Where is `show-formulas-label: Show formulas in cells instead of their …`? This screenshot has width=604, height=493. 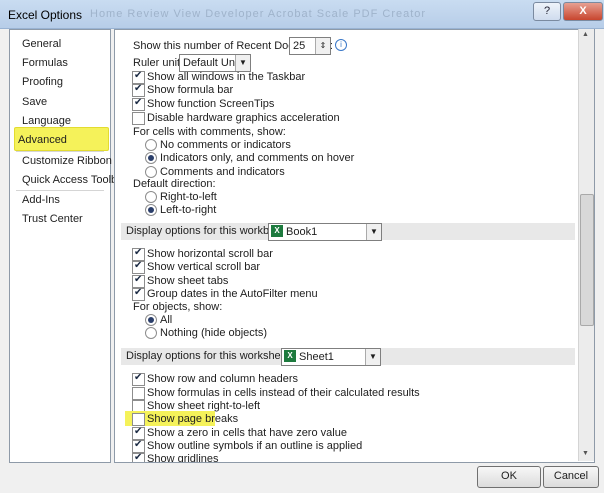
show-formulas-label: Show formulas in cells instead of their … is located at coordinates (283, 393).